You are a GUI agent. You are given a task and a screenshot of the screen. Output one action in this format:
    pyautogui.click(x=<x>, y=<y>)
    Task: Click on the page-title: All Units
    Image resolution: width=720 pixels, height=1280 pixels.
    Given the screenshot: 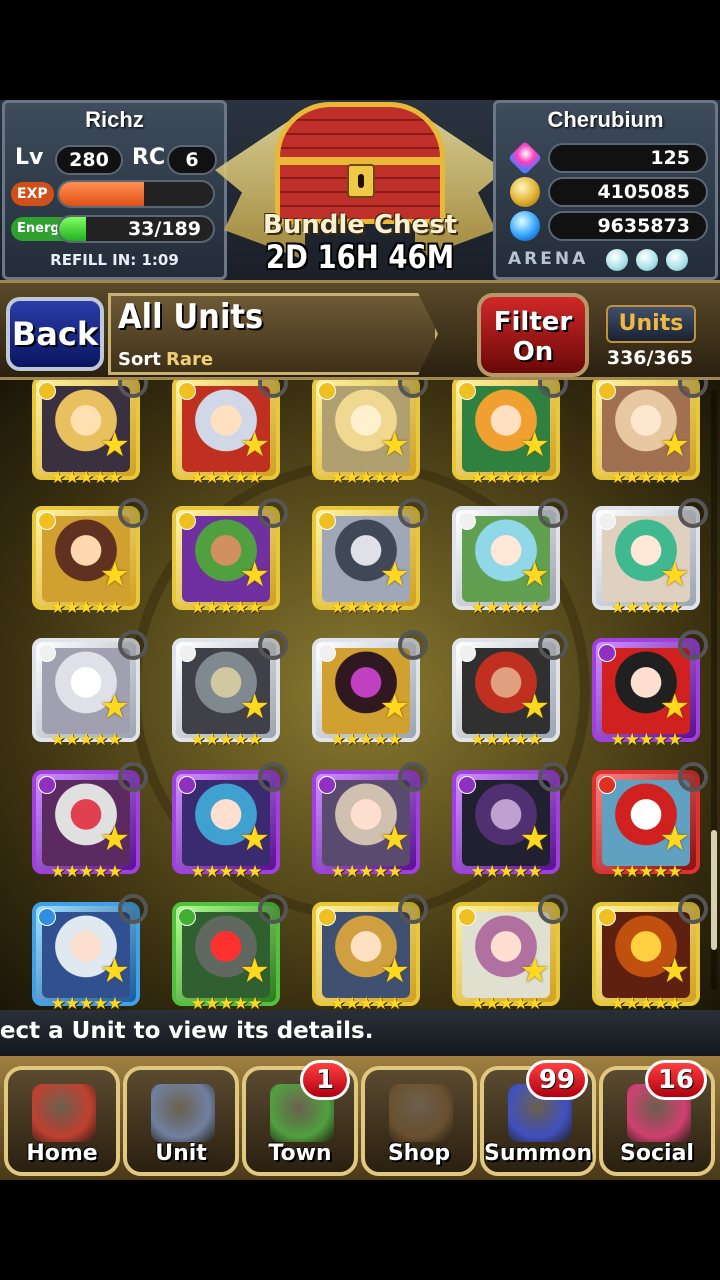 What is the action you would take?
    pyautogui.click(x=191, y=317)
    